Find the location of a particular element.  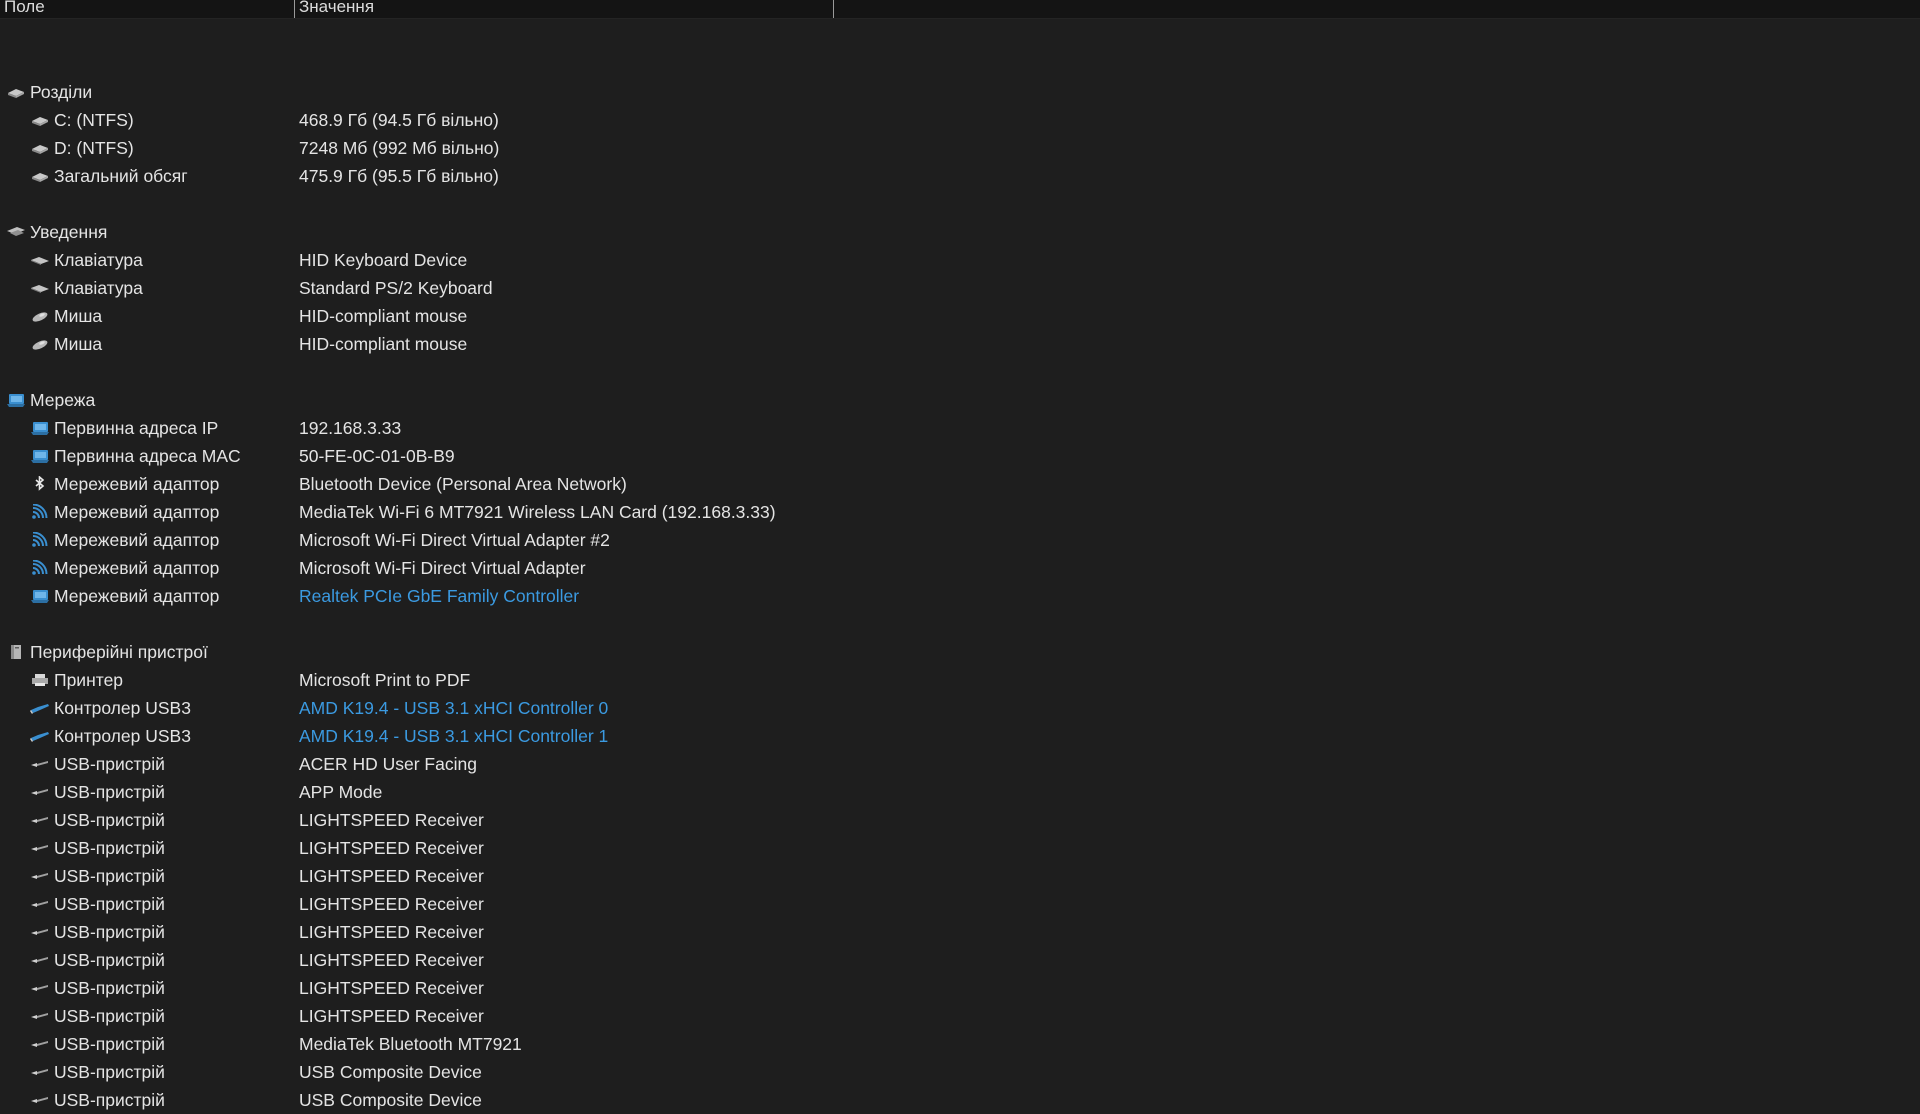

table-row: Загальний обсяг 475.9 Гб (95.5 Гб вільно) is located at coordinates (960, 176).